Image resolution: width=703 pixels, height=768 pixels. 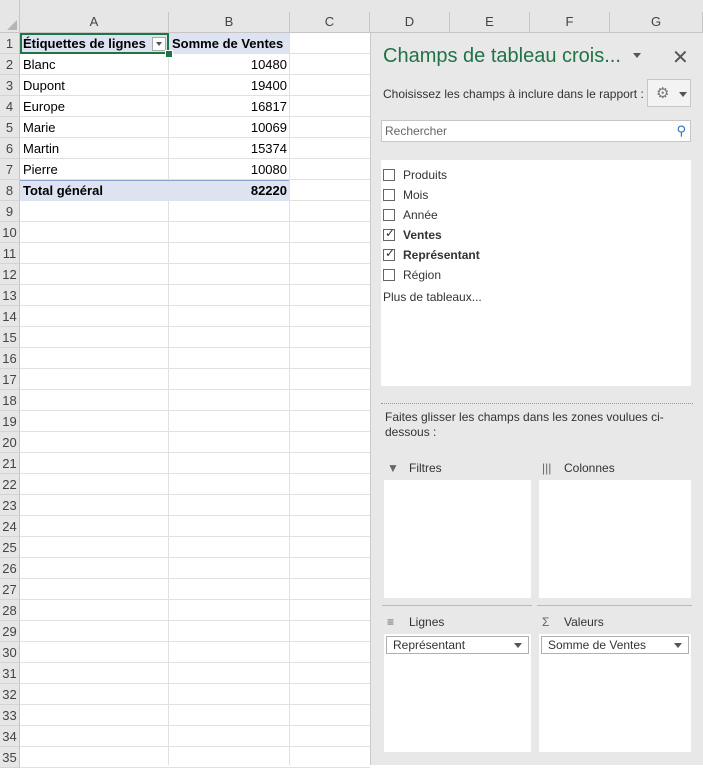 I want to click on field-item-label: Région, so click(x=422, y=275).